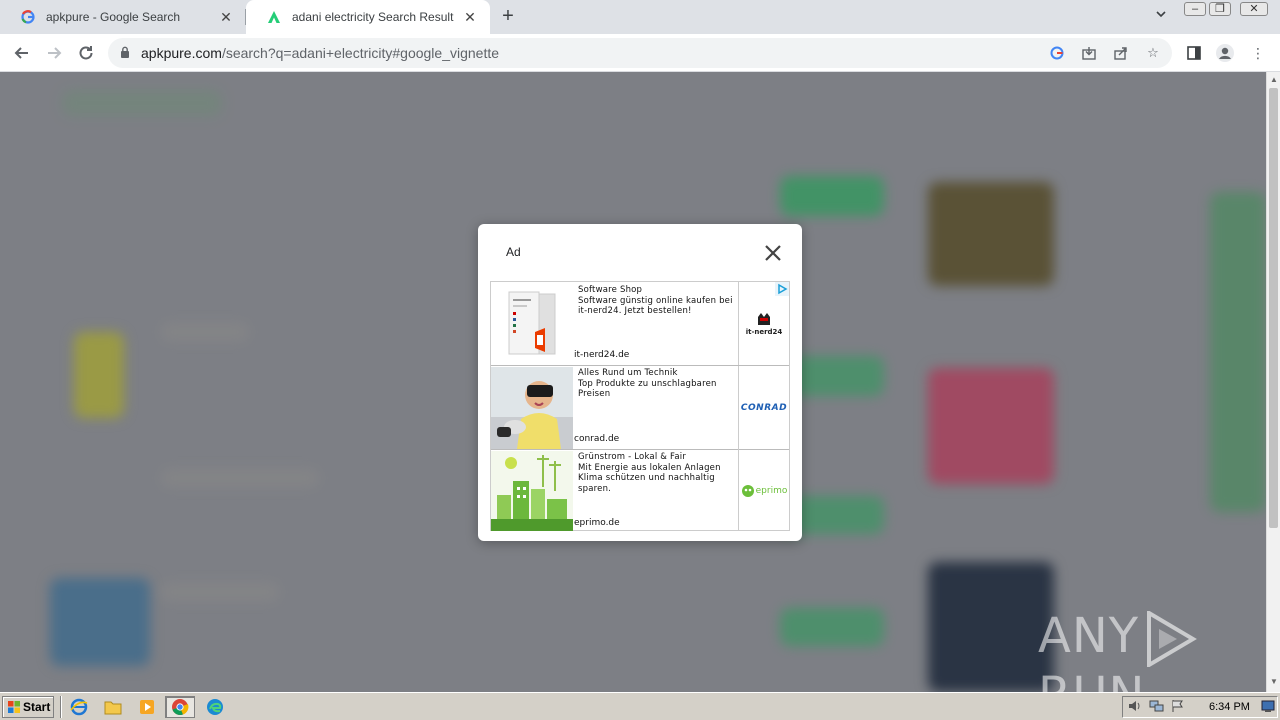 This screenshot has height=720, width=1280. Describe the element at coordinates (86, 53) in the screenshot. I see `reload-icon` at that location.